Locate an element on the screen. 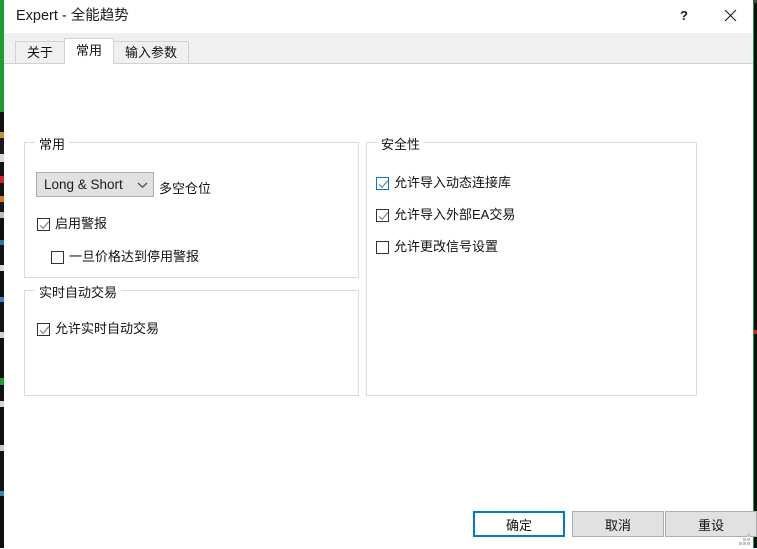 The width and height of the screenshot is (757, 549). group-live-trading: 实时自动交易 is located at coordinates (191, 339).